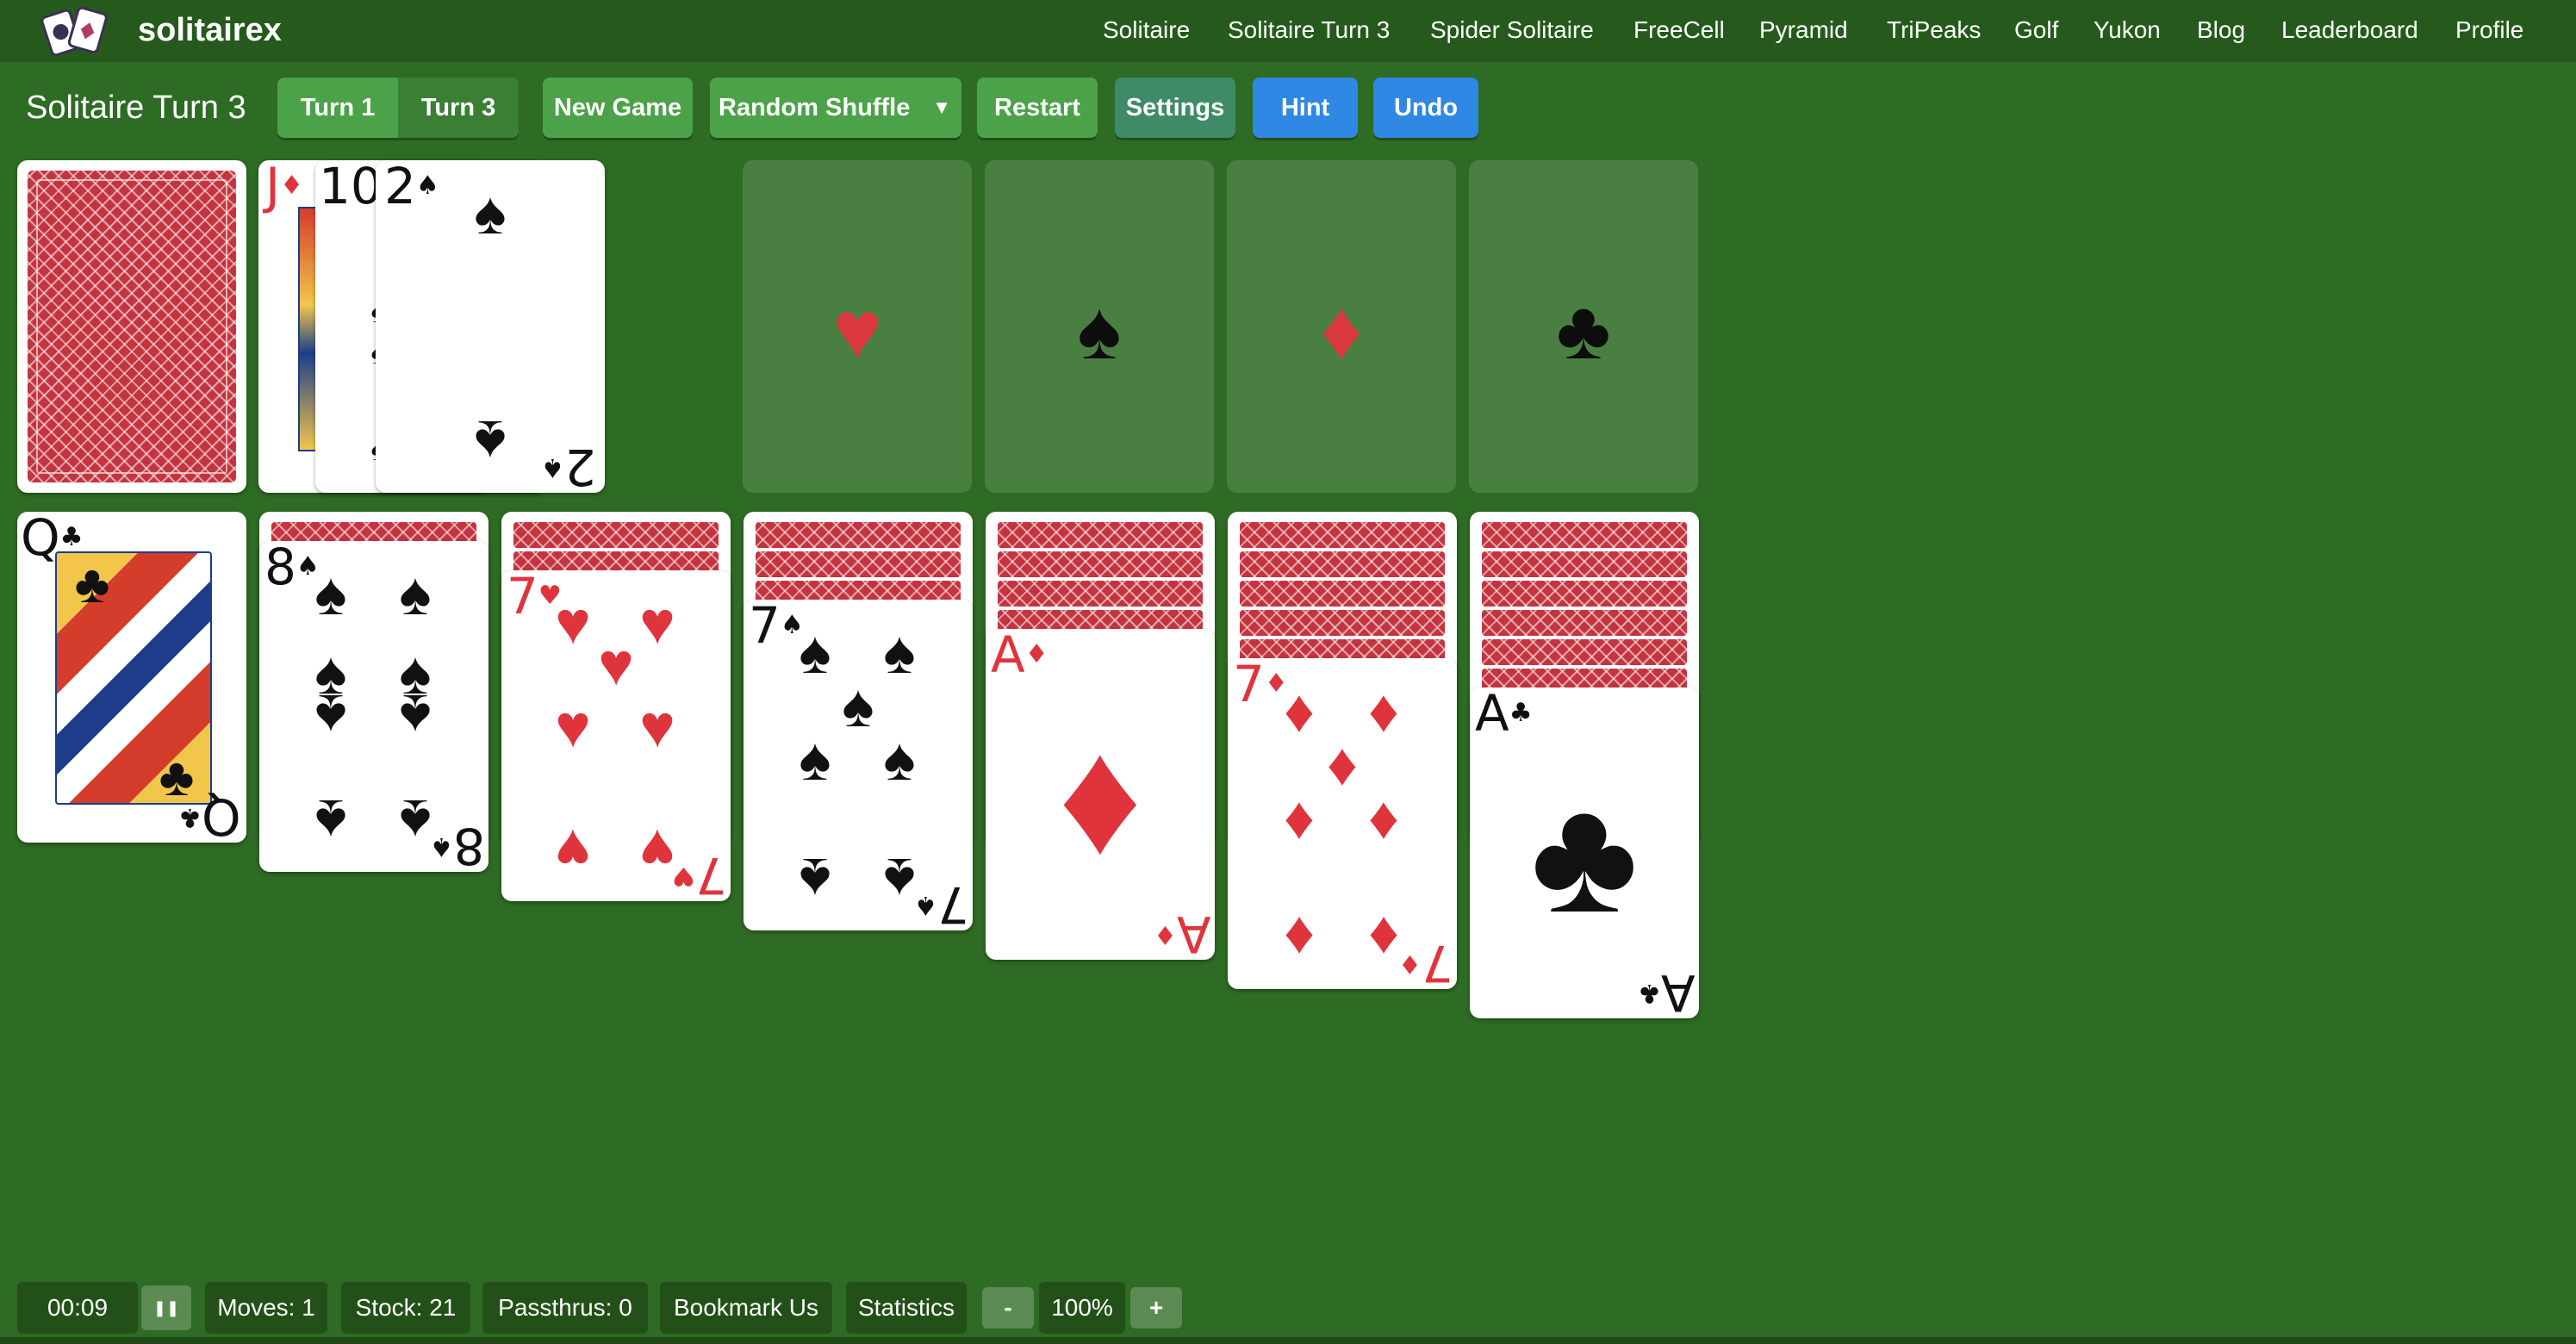 This screenshot has width=2576, height=1344. What do you see at coordinates (266, 1308) in the screenshot?
I see `moves-counter: Moves: 1` at bounding box center [266, 1308].